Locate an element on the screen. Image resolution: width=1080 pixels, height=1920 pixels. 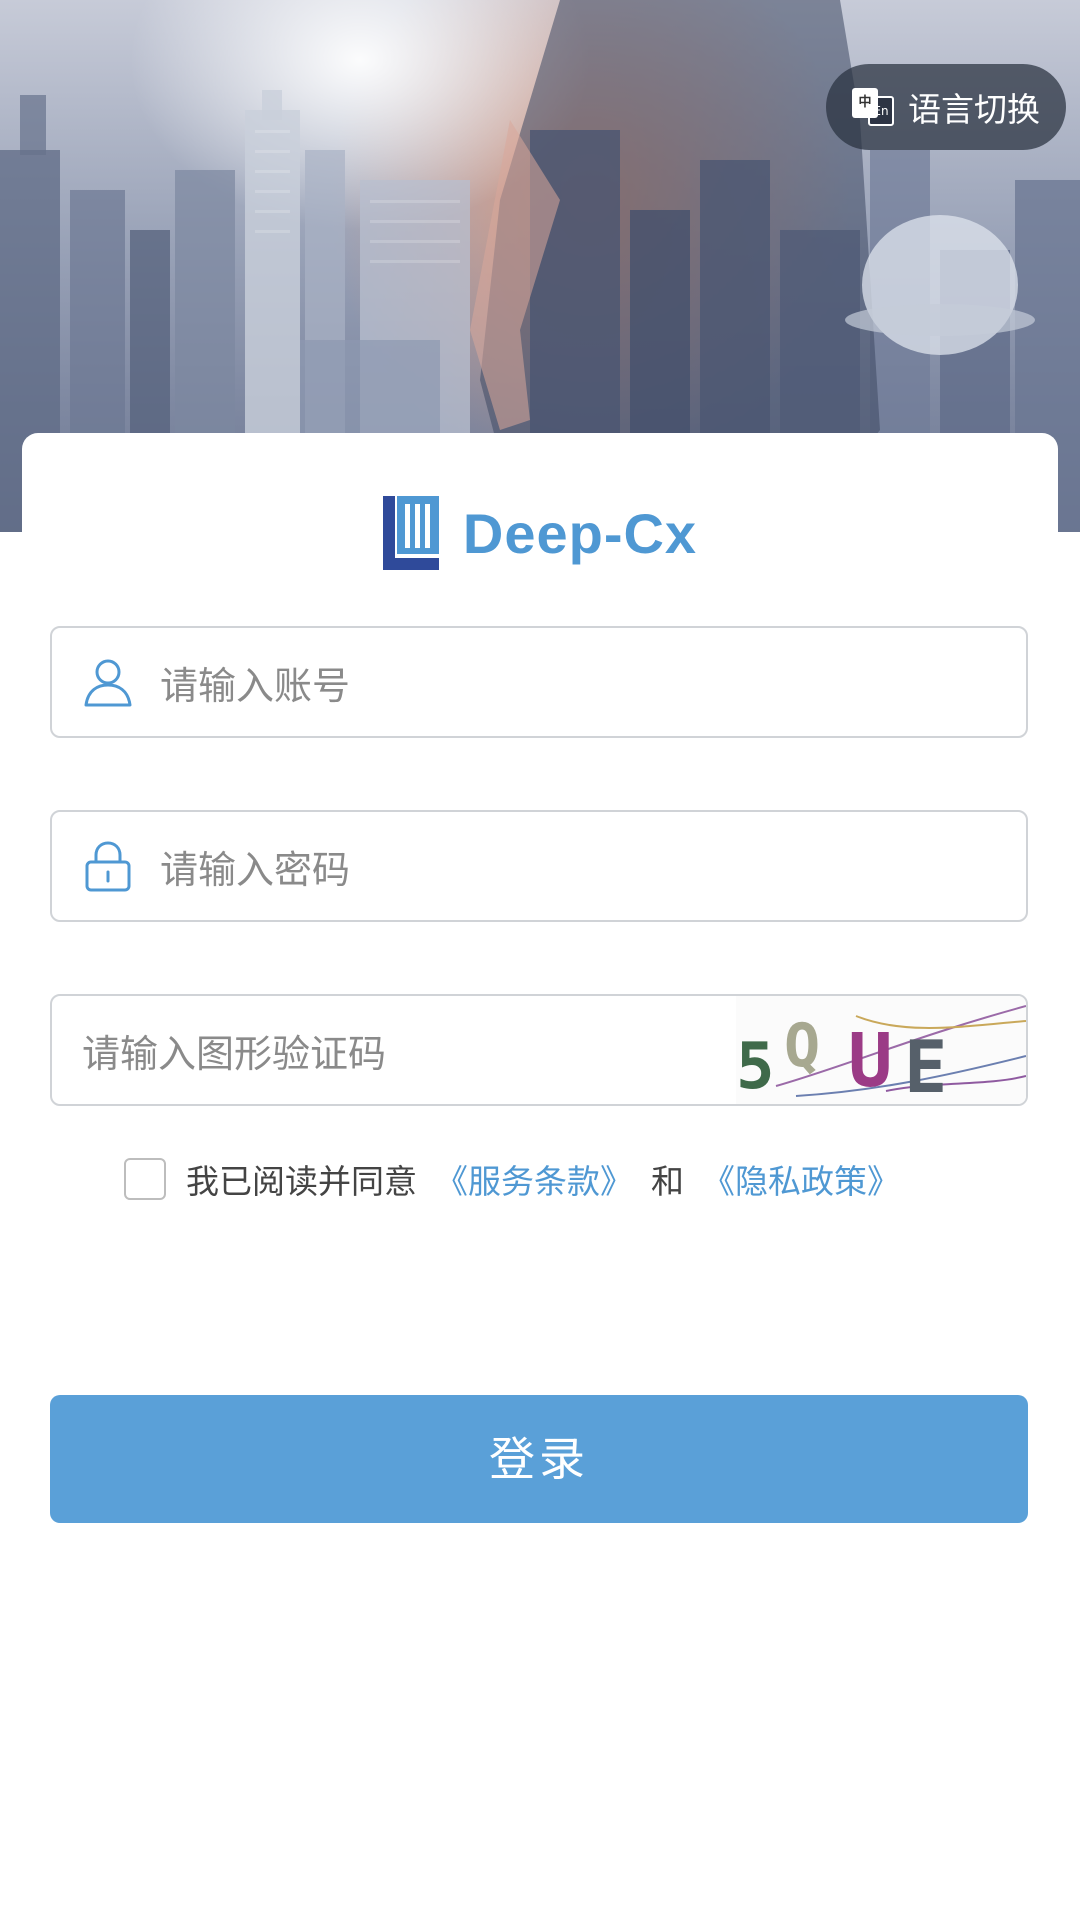
captcha-input: 请输入图形验证码 5 Q U E is located at coordinates (539, 1050).